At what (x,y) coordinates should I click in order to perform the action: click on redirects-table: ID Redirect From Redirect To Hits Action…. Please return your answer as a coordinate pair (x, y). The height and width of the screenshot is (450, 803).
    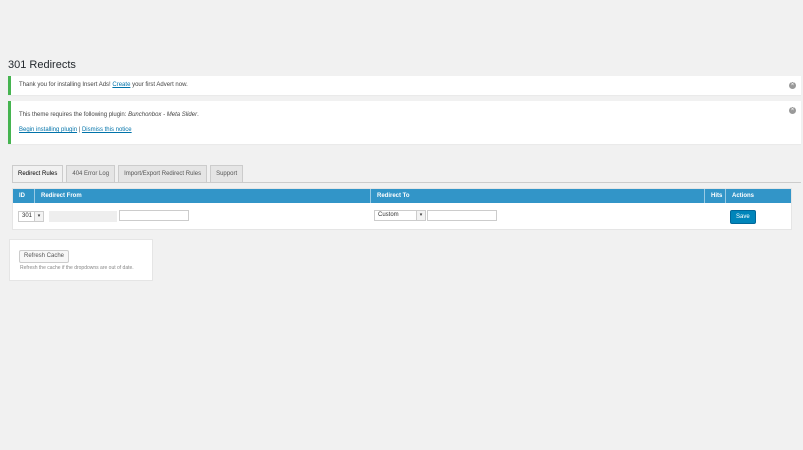
    Looking at the image, I should click on (402, 209).